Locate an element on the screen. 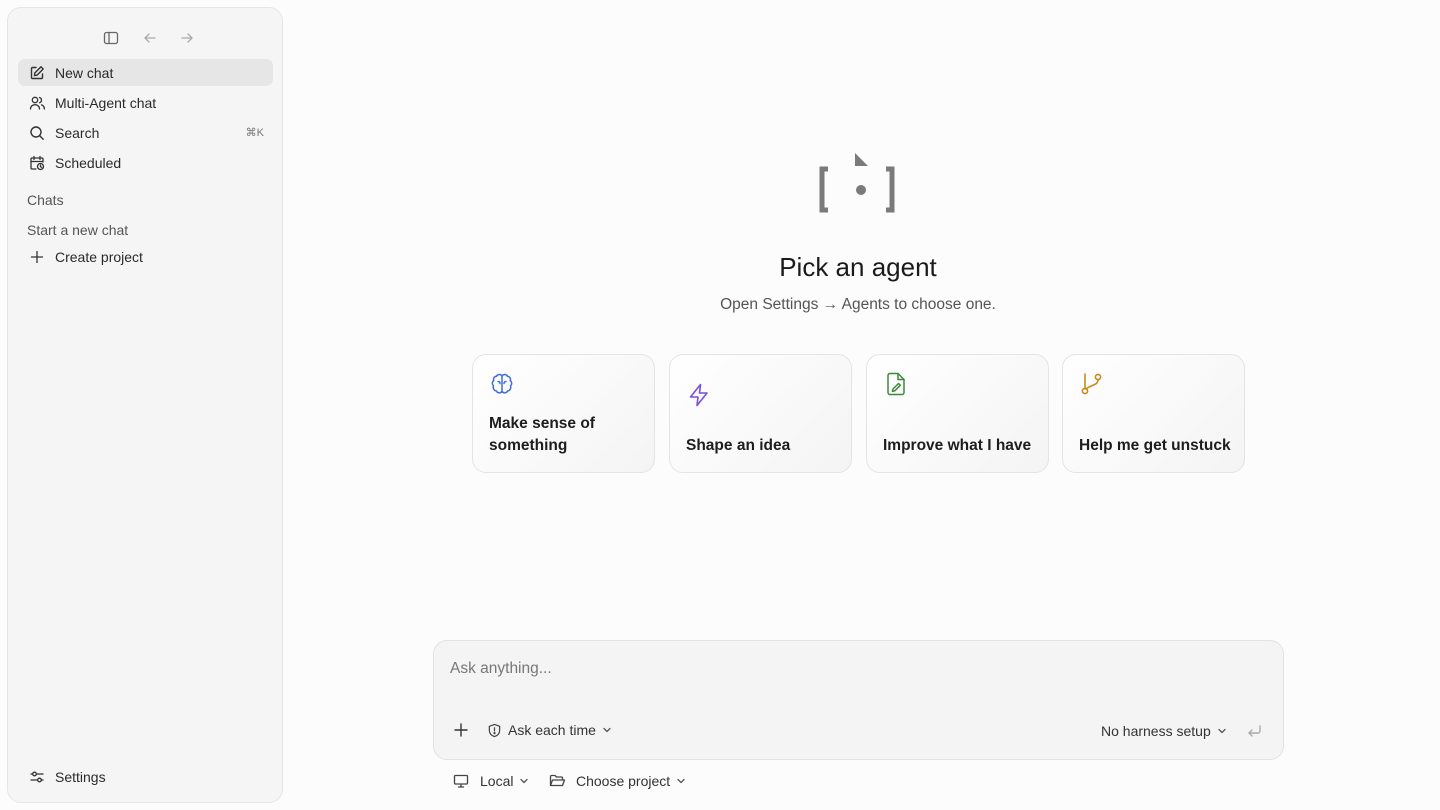  card-label: Shape an idea is located at coordinates (738, 445).